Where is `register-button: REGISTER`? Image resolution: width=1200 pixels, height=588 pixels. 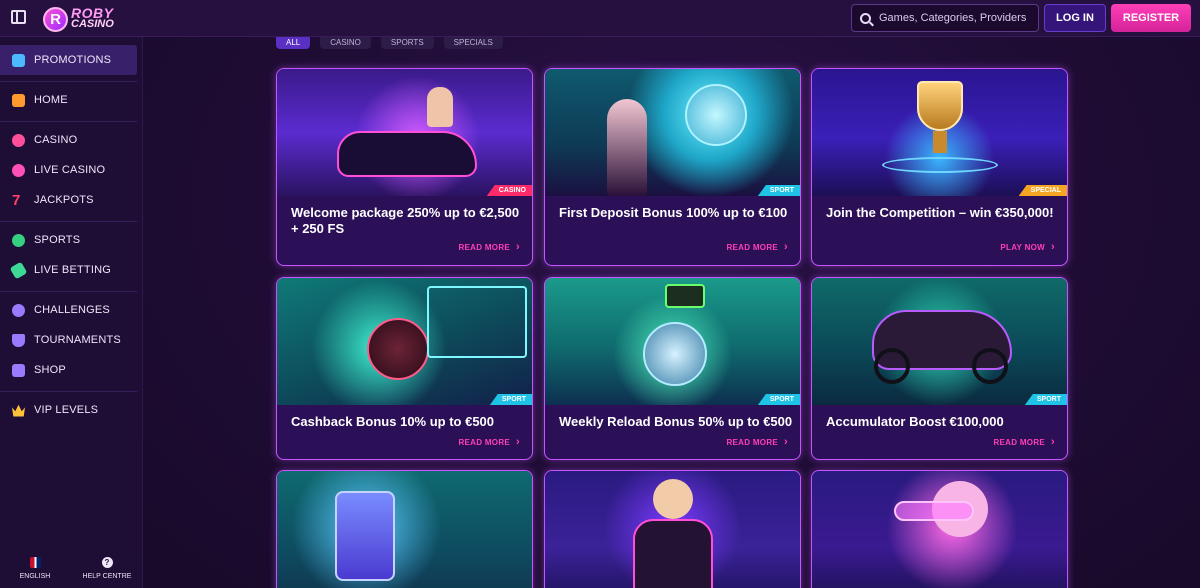
register-button: REGISTER is located at coordinates (1151, 18).